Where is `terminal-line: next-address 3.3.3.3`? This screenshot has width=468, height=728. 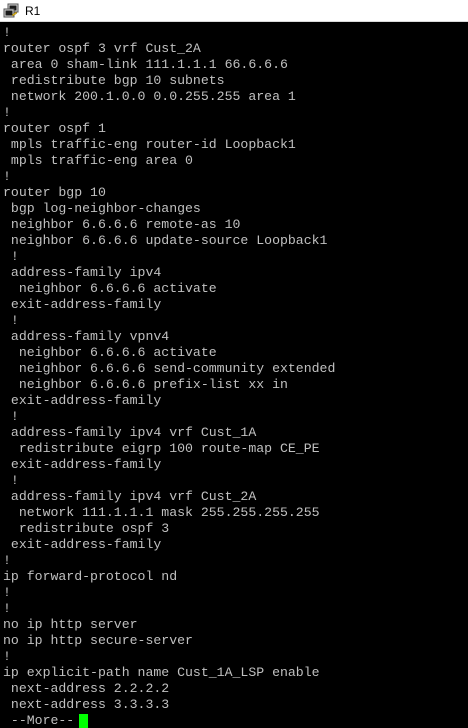 terminal-line: next-address 3.3.3.3 is located at coordinates (86, 704).